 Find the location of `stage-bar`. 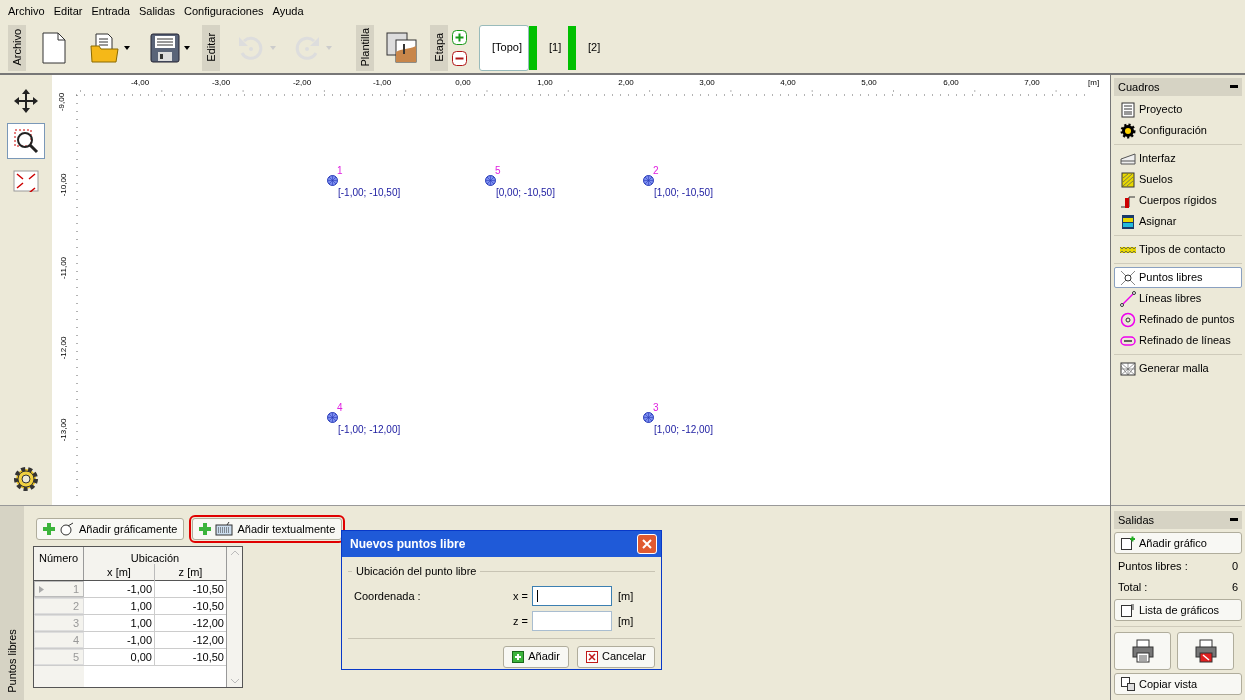

stage-bar is located at coordinates (533, 47).